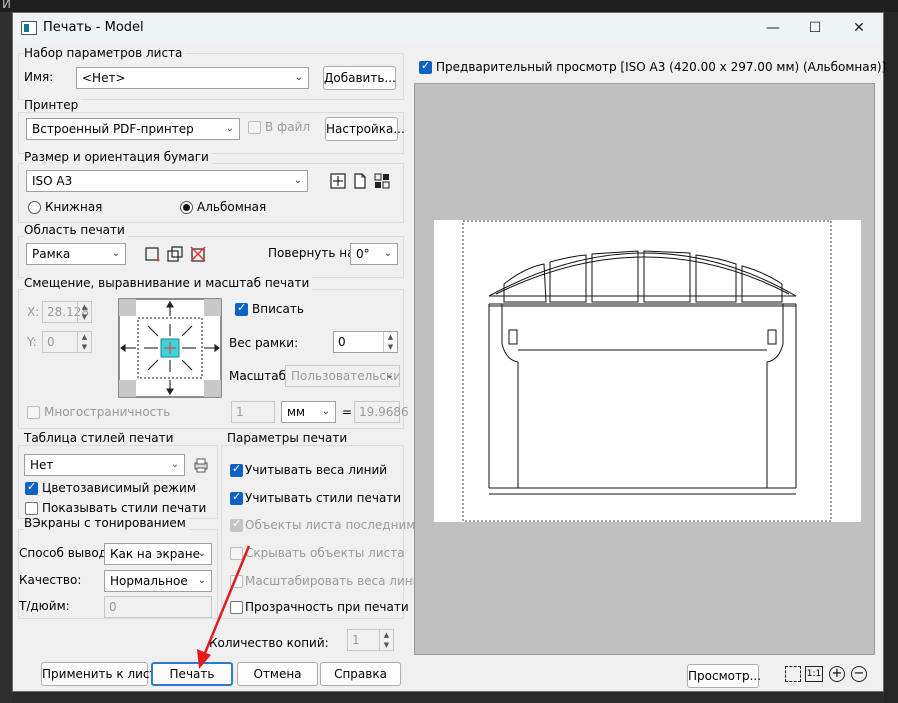 The image size is (898, 703). What do you see at coordinates (327, 607) in the screenshot?
I see `plot-option-label: Прозрачность при печати` at bounding box center [327, 607].